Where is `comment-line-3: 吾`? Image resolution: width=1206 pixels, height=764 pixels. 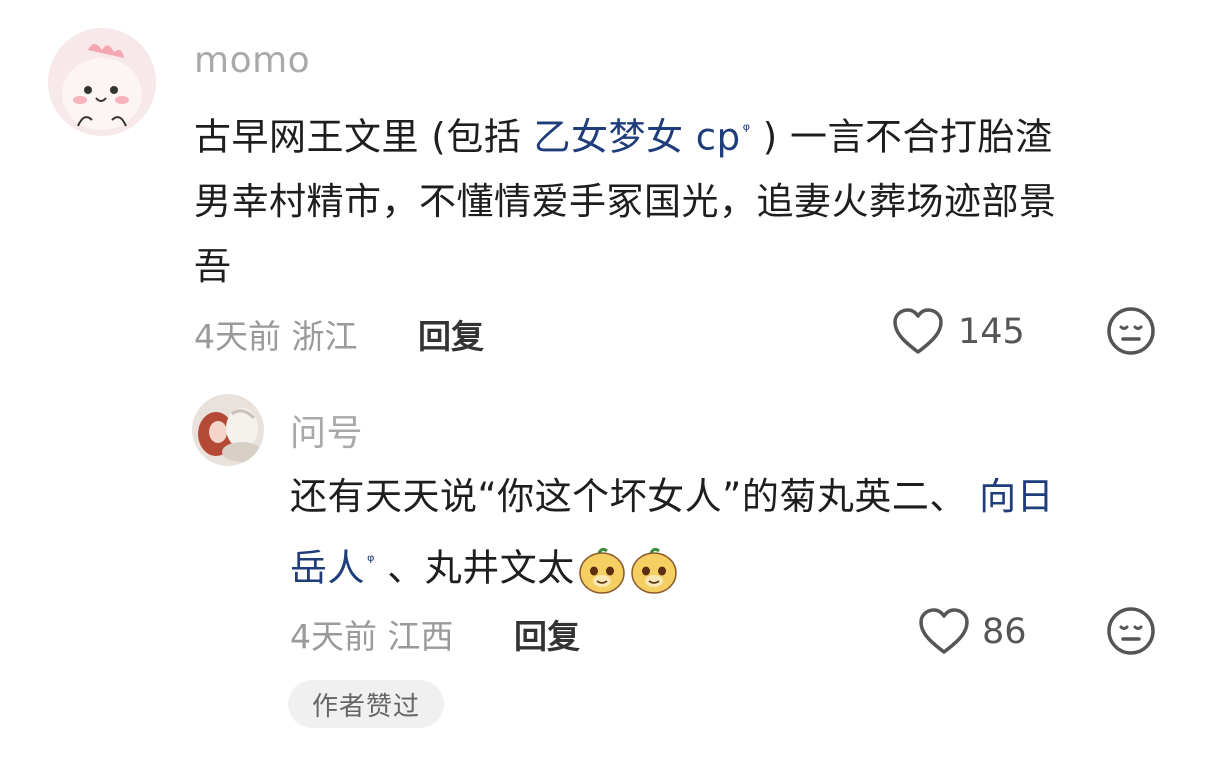
comment-line-3: 吾 is located at coordinates (213, 267).